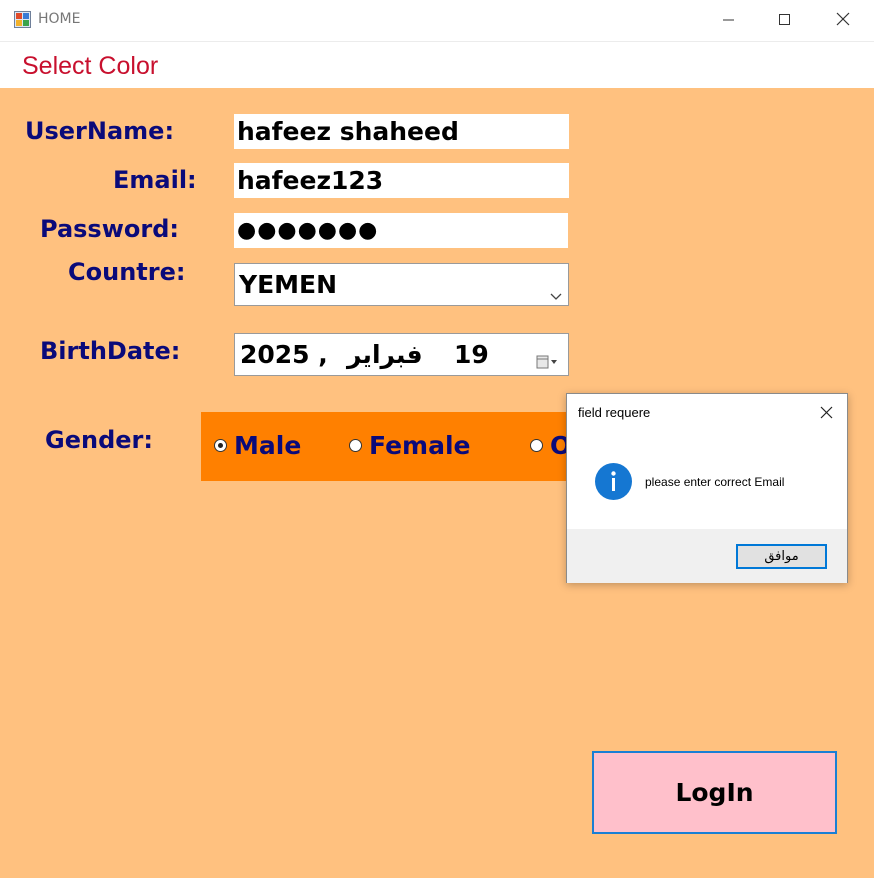  I want to click on chevron-down-icon, so click(556, 293).